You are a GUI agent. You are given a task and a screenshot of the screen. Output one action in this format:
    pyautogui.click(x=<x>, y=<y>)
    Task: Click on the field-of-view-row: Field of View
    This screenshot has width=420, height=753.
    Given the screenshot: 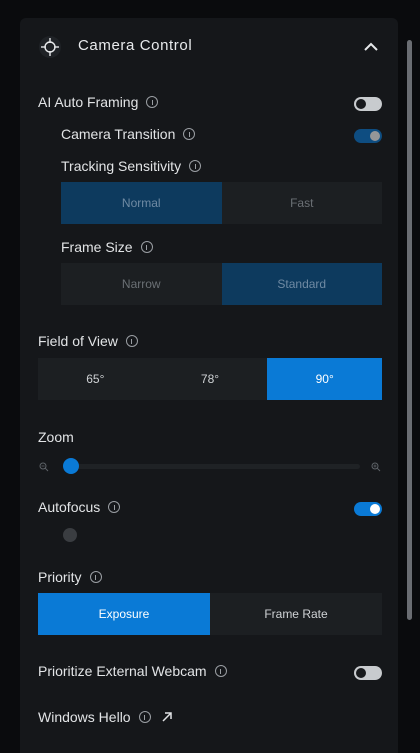 What is the action you would take?
    pyautogui.click(x=88, y=341)
    